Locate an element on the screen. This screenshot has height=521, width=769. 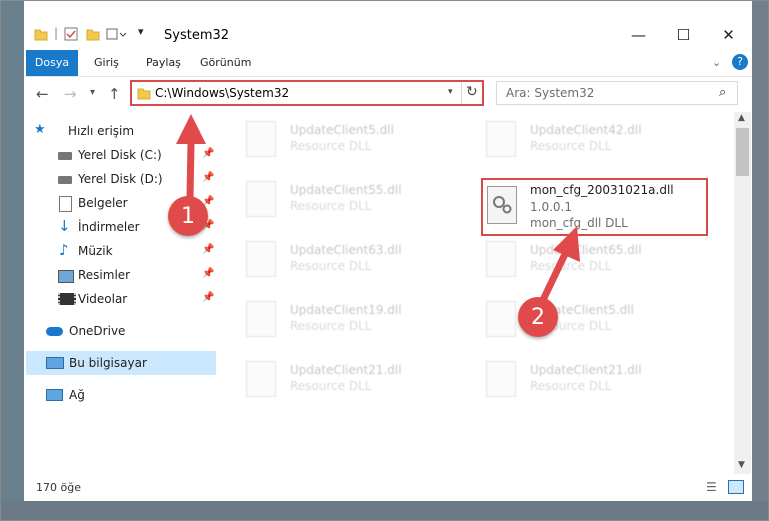
step-1-badge: 1 is located at coordinates (188, 216).